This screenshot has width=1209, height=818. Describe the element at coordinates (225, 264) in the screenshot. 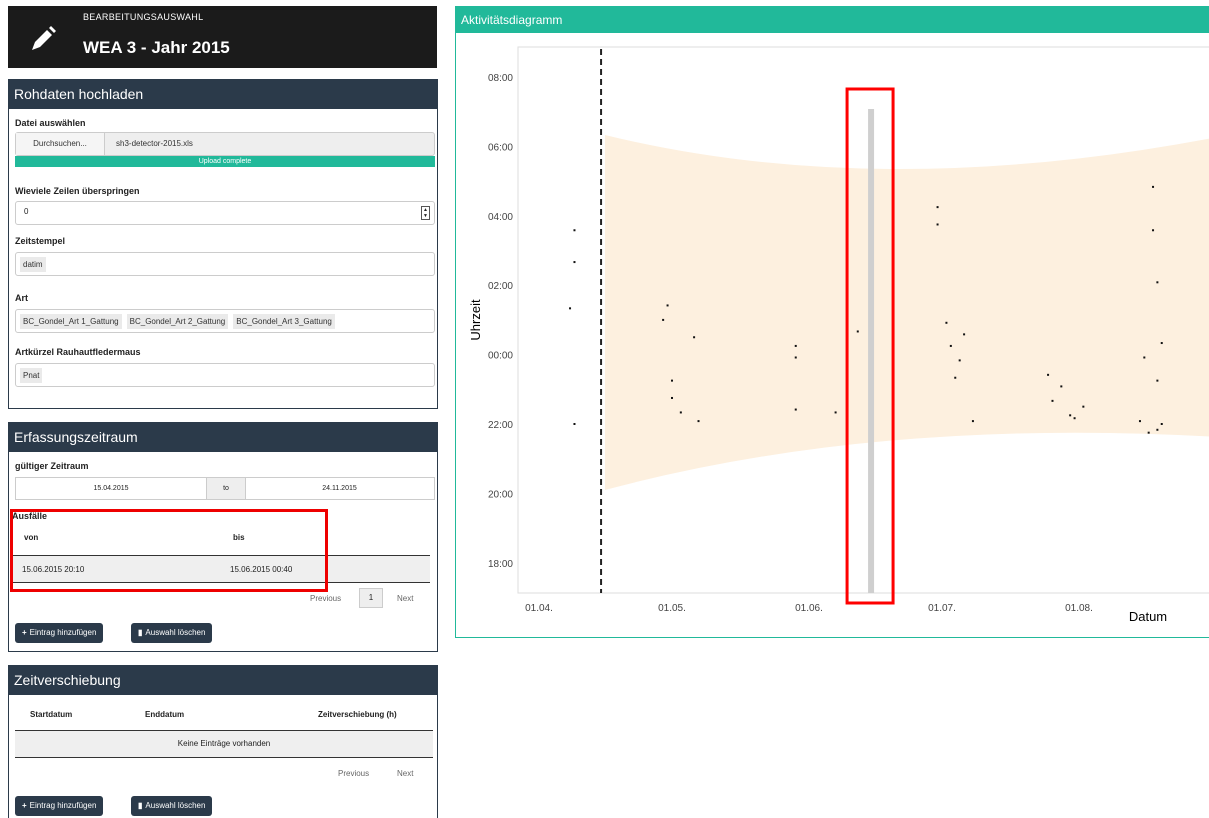

I see `timestamp-select: datim` at that location.